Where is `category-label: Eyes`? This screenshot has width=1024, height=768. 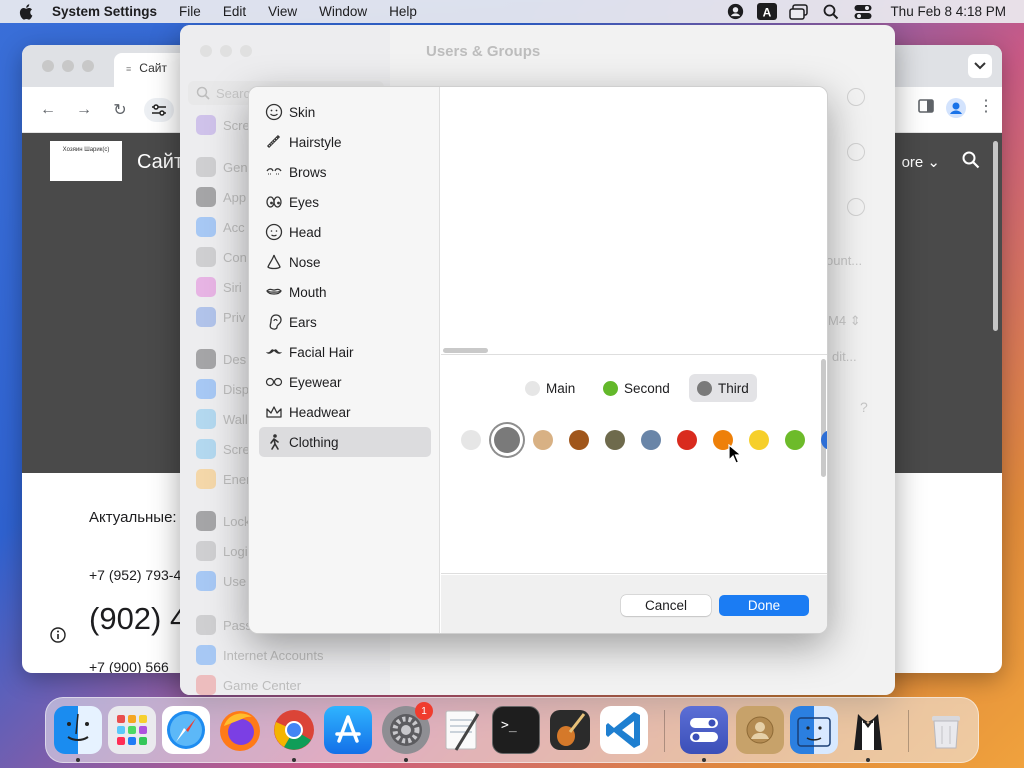 category-label: Eyes is located at coordinates (304, 202).